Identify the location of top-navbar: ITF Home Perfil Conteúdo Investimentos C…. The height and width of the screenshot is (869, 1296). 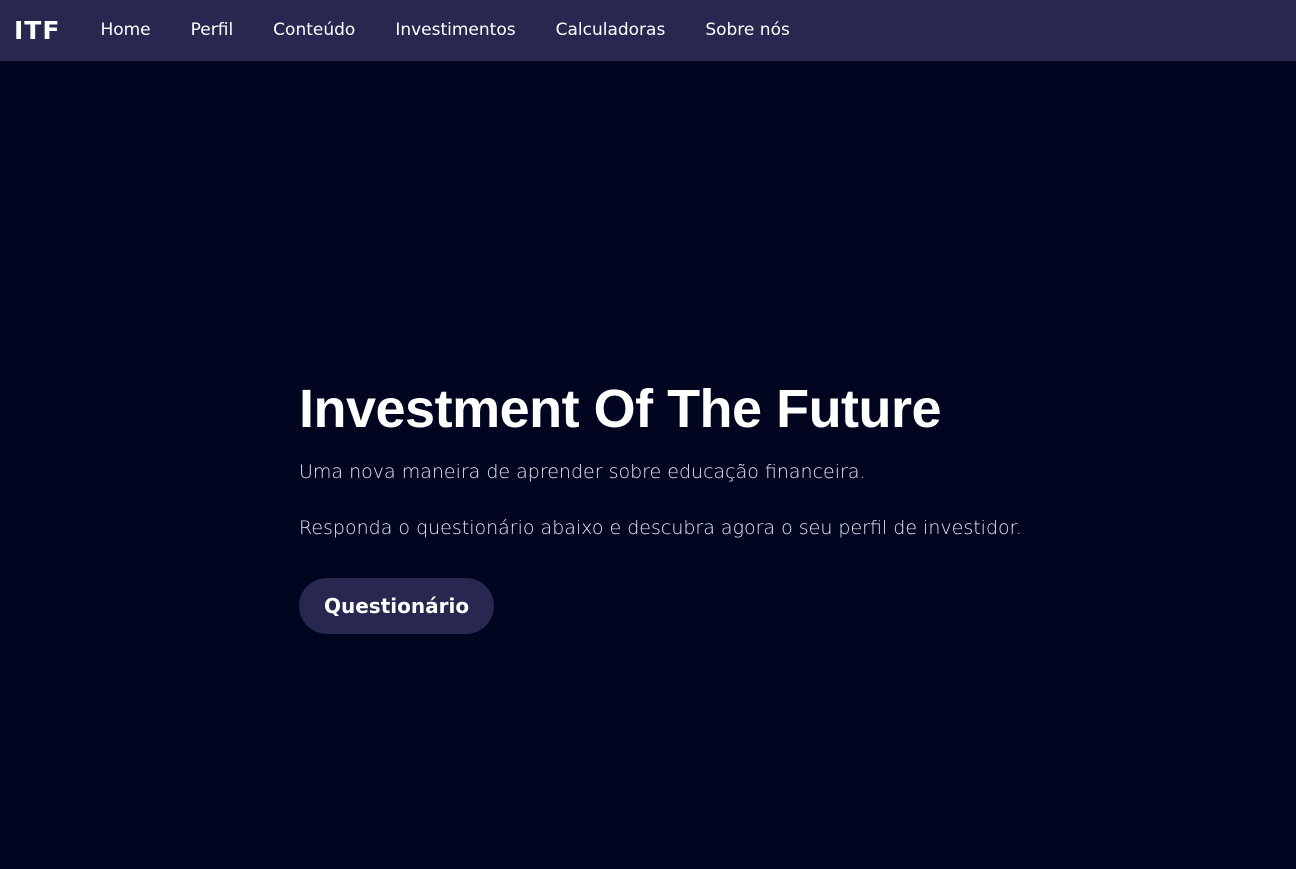
(648, 30).